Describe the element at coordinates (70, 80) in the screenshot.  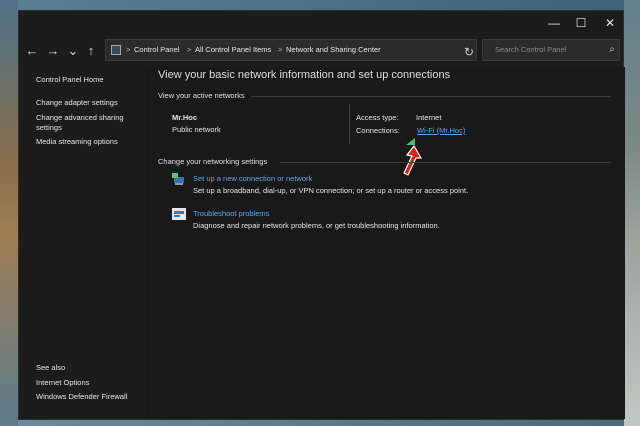
I see `sidebar-control-panel-home: Control Panel Home` at that location.